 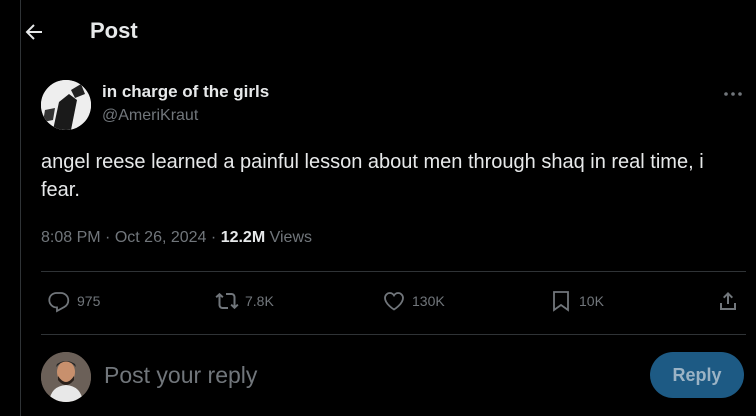 What do you see at coordinates (290, 237) in the screenshot?
I see `views-label: Views` at bounding box center [290, 237].